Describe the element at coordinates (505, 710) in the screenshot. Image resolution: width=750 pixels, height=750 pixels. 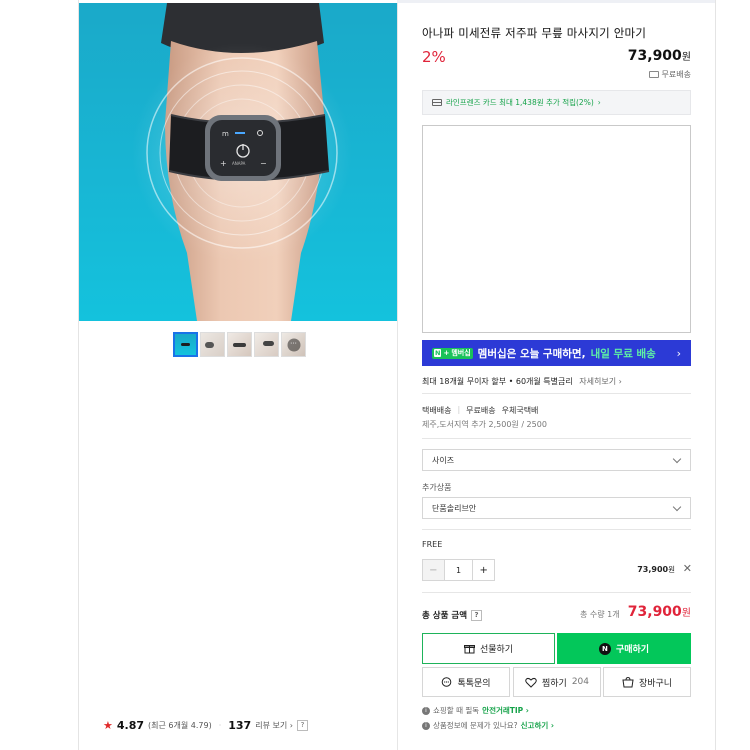
I see `safe-trade-tip-link: 안전거래TIP ›` at that location.